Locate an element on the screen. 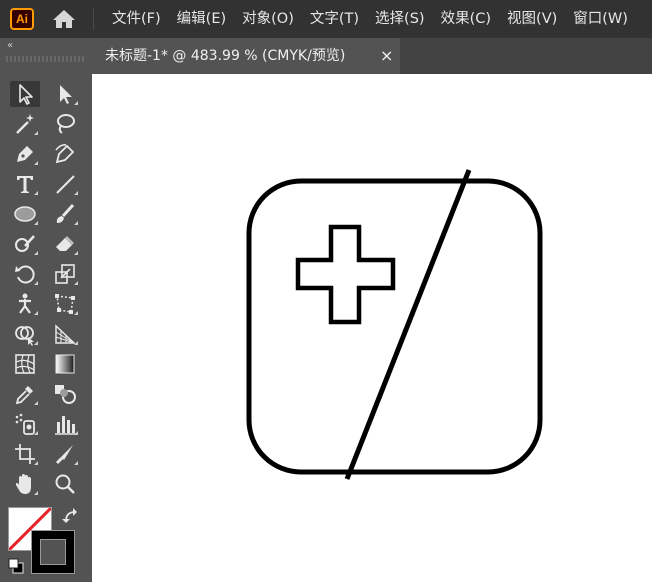 The width and height of the screenshot is (652, 582). slice-tool is located at coordinates (65, 454).